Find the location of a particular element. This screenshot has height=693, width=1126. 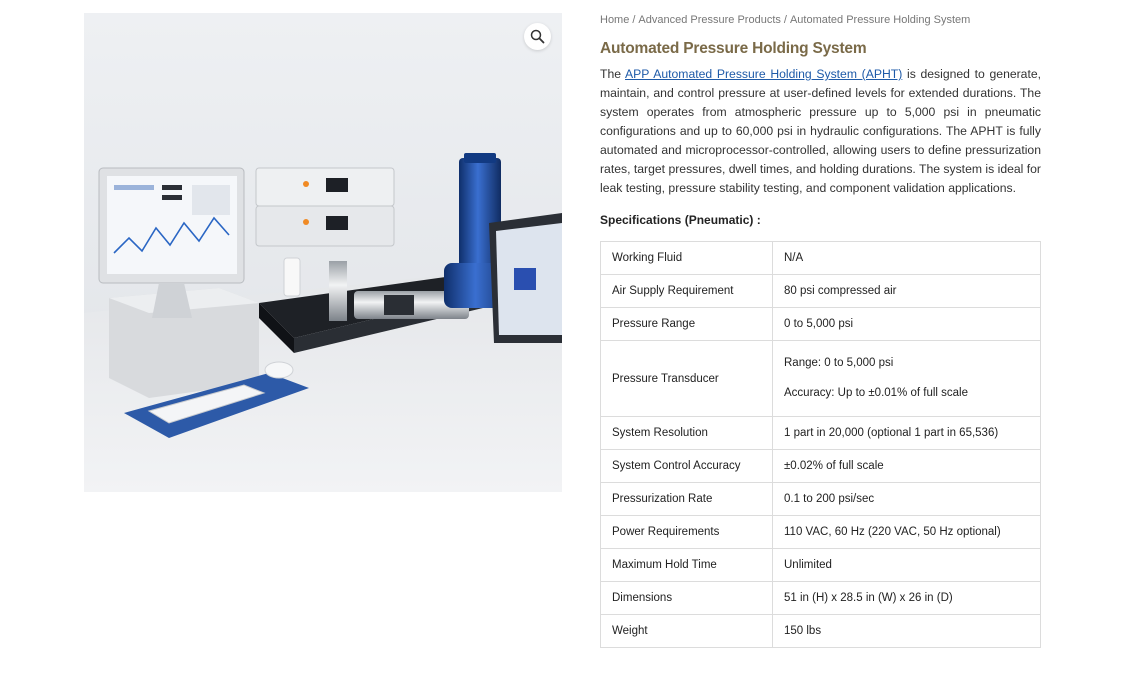

spec-value: 80 psi compressed air is located at coordinates (906, 291).